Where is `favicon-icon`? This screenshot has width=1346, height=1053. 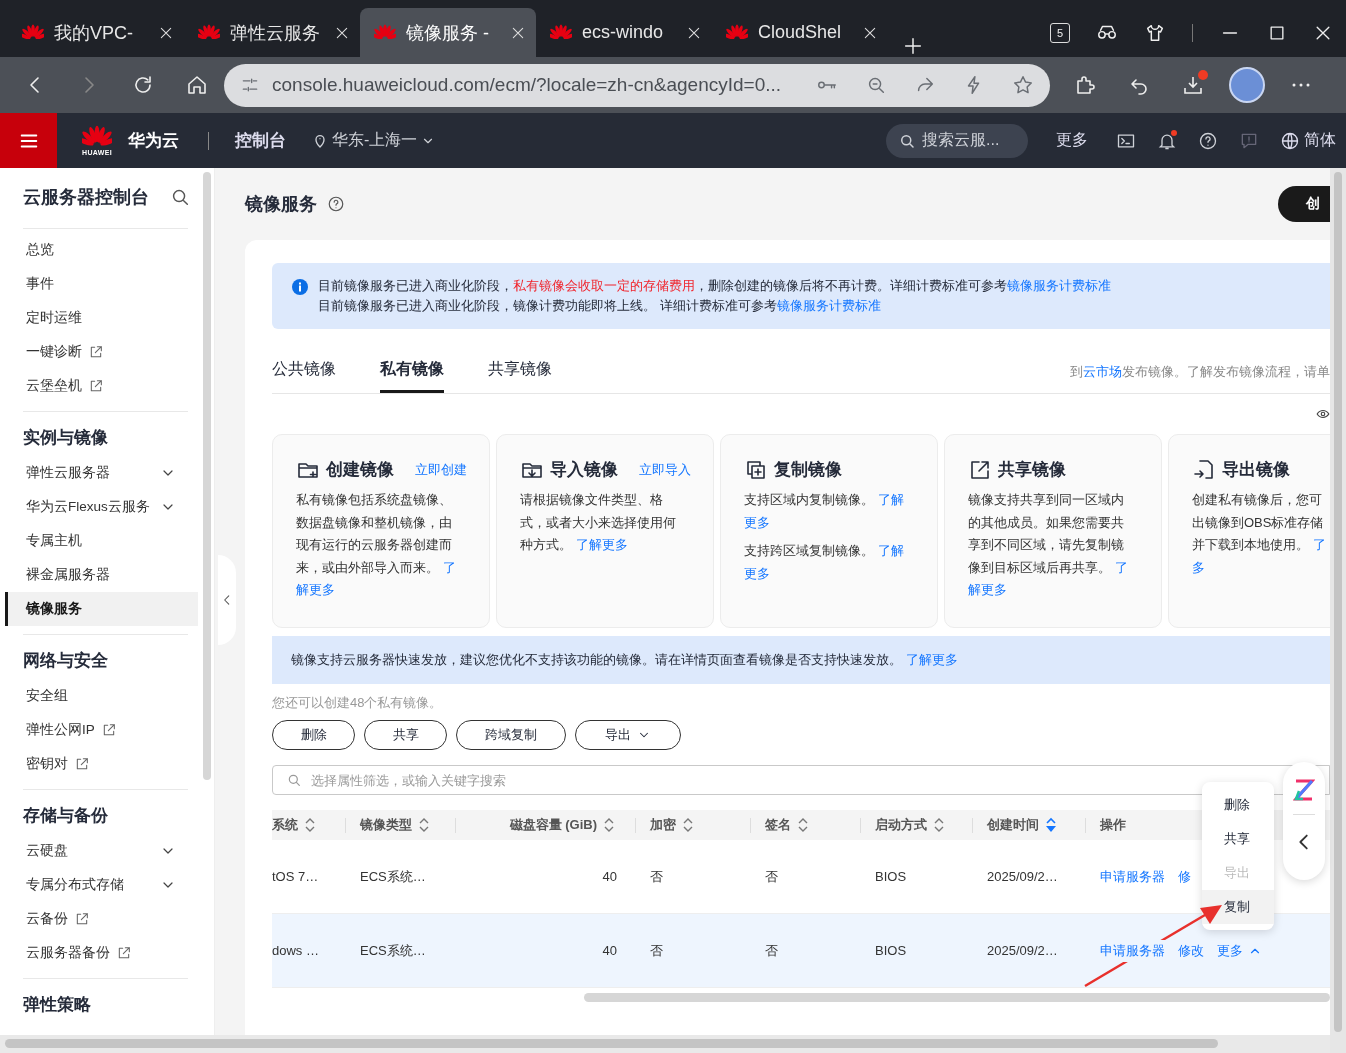 favicon-icon is located at coordinates (33, 32).